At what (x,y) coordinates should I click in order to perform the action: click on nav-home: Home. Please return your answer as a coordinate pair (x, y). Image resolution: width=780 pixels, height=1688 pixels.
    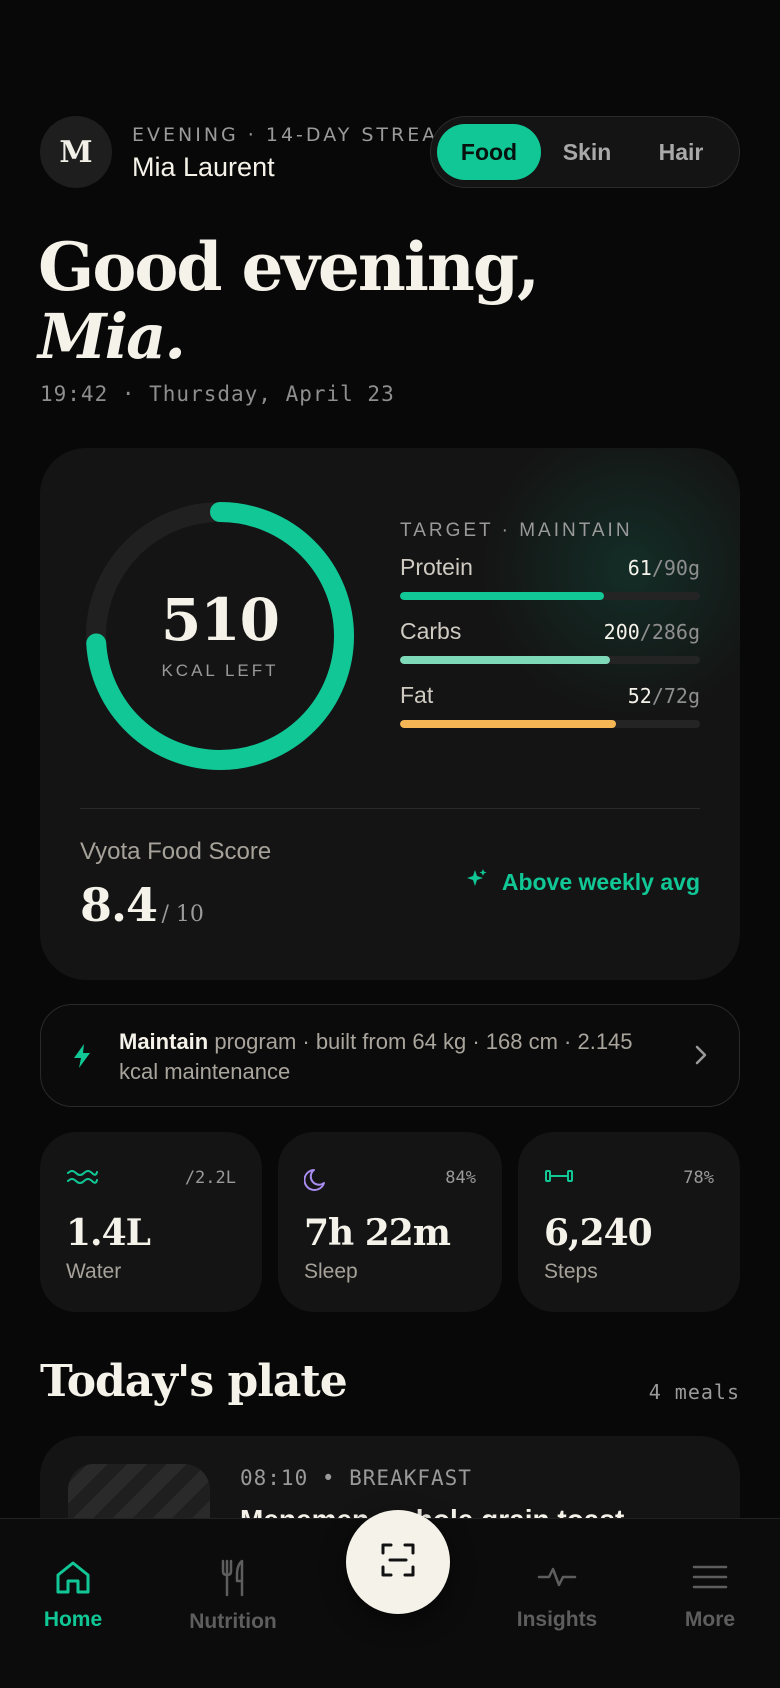
    Looking at the image, I should click on (73, 1595).